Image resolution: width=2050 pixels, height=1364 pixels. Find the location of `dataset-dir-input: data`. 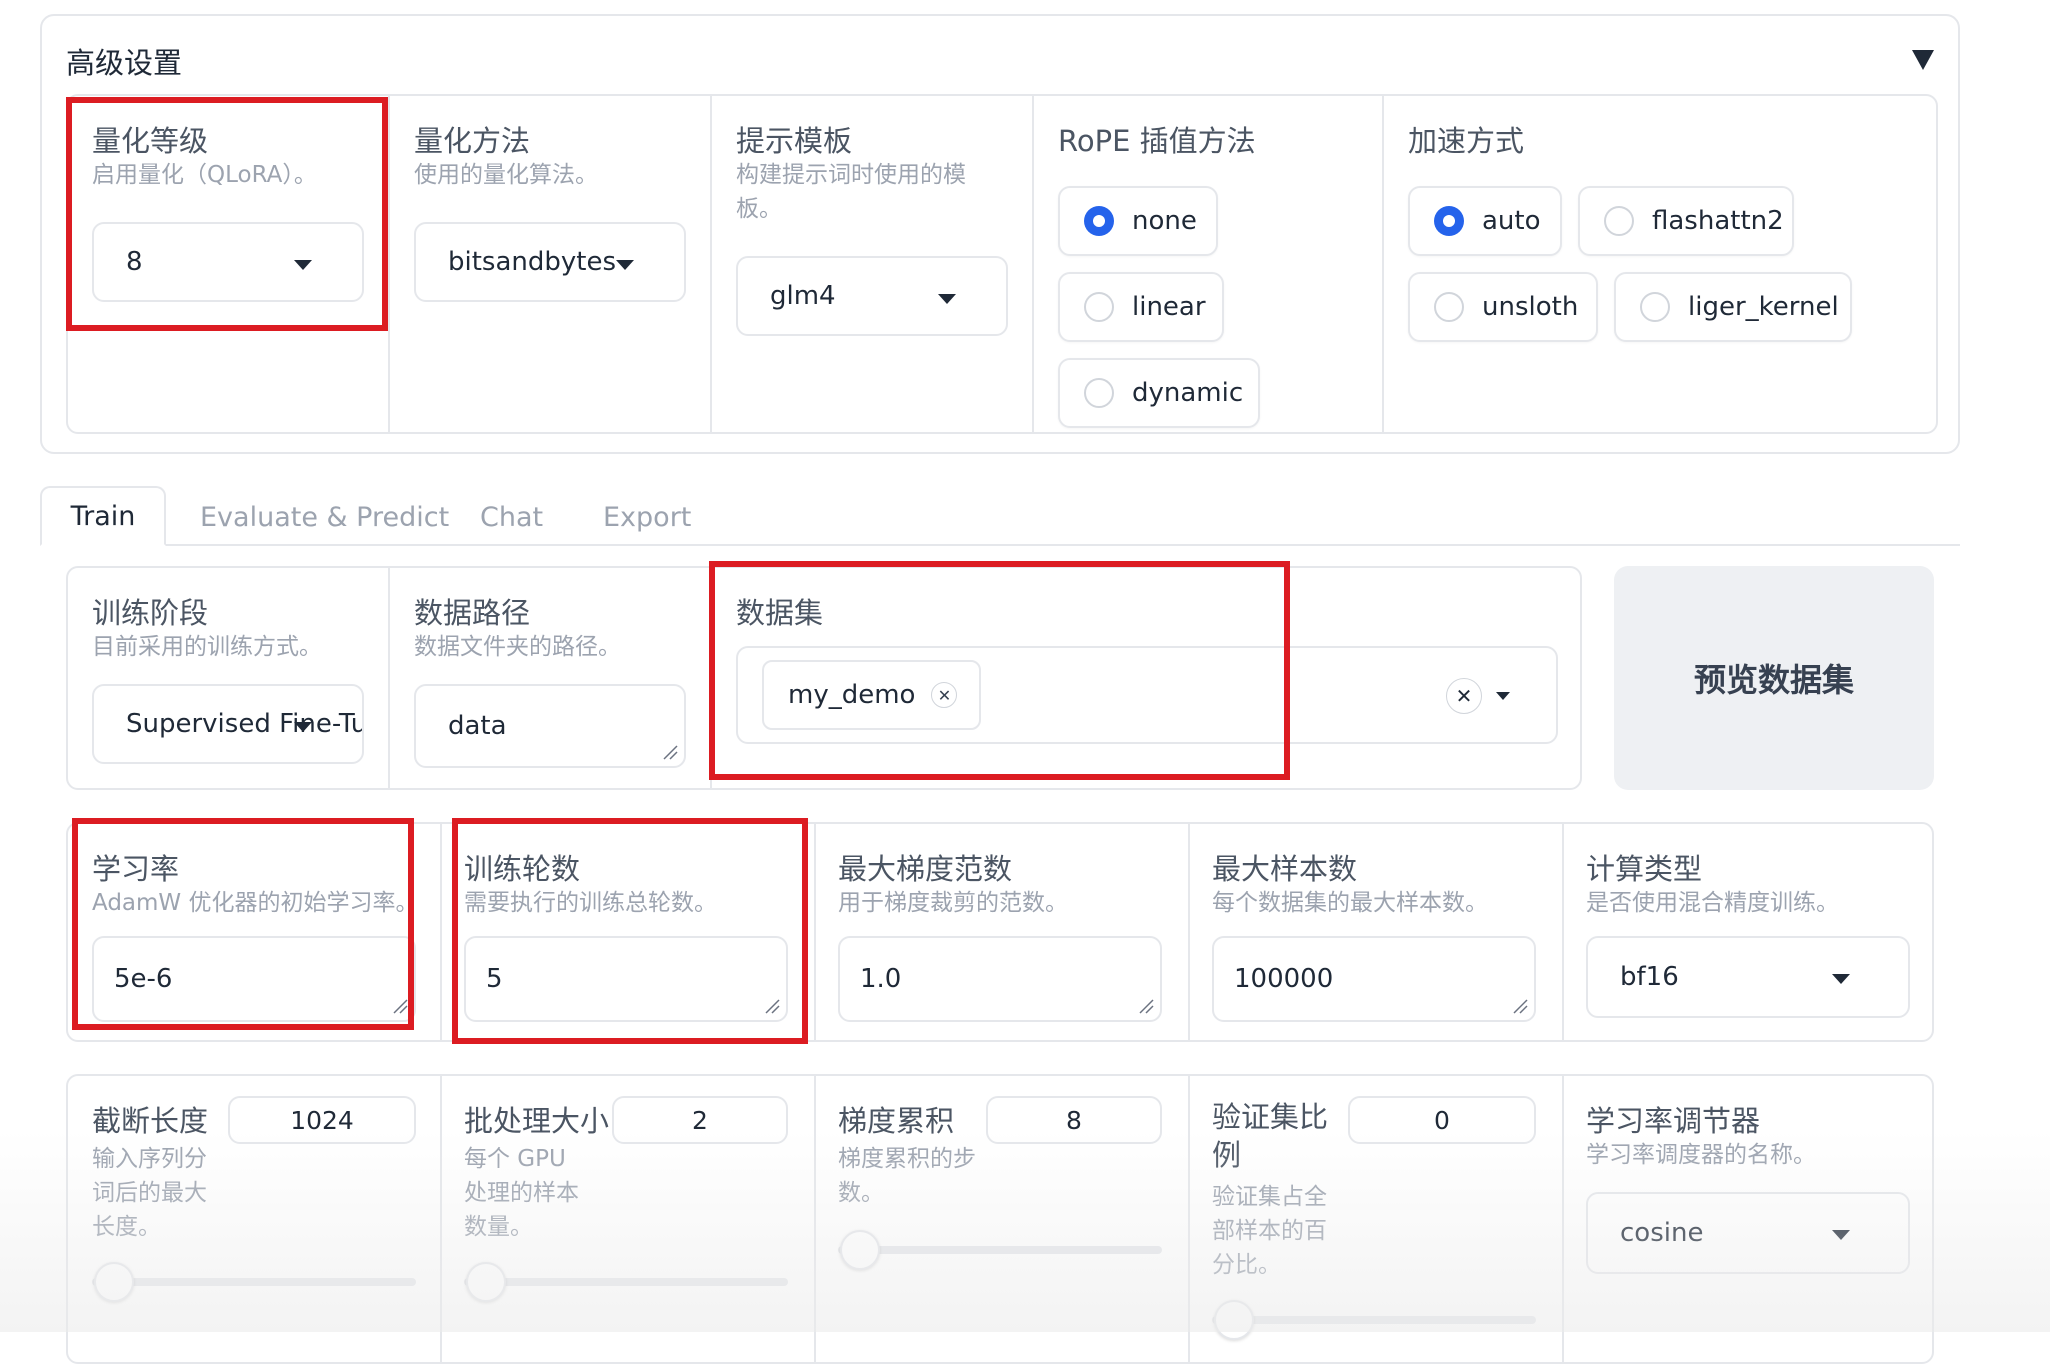

dataset-dir-input: data is located at coordinates (550, 726).